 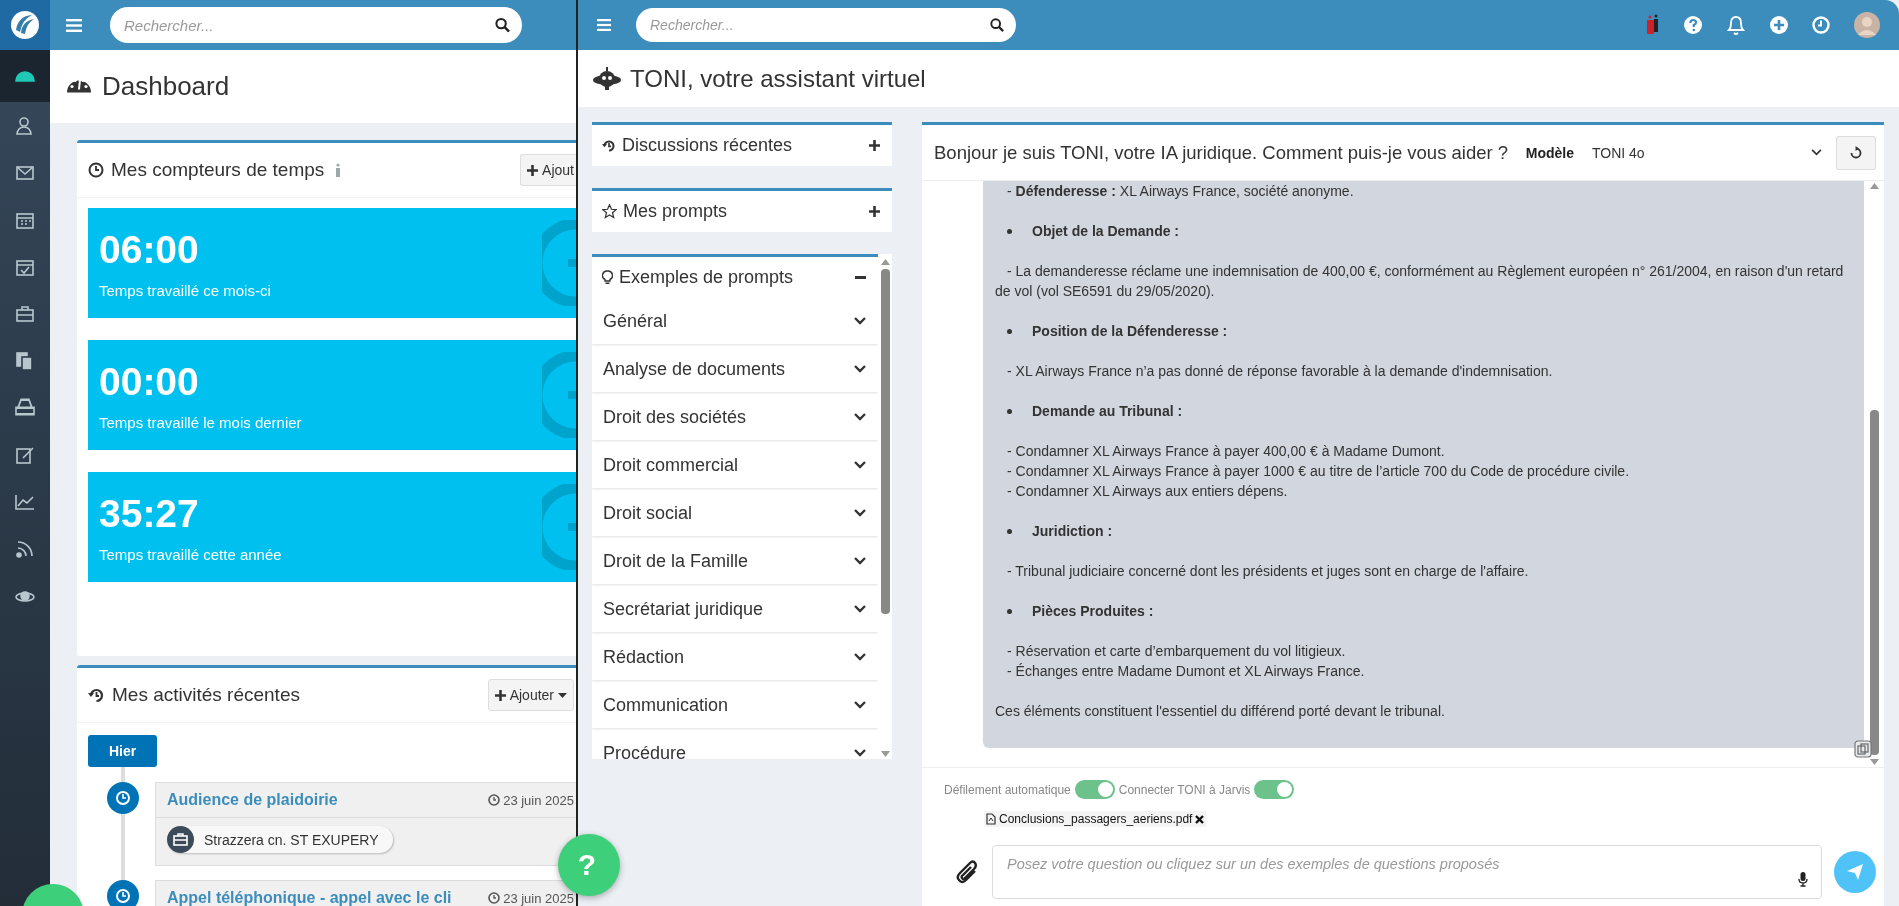 I want to click on message-text: - Condamner XL Airways France à payer 400,00 € à Madame Dumont., so click(x=1226, y=451).